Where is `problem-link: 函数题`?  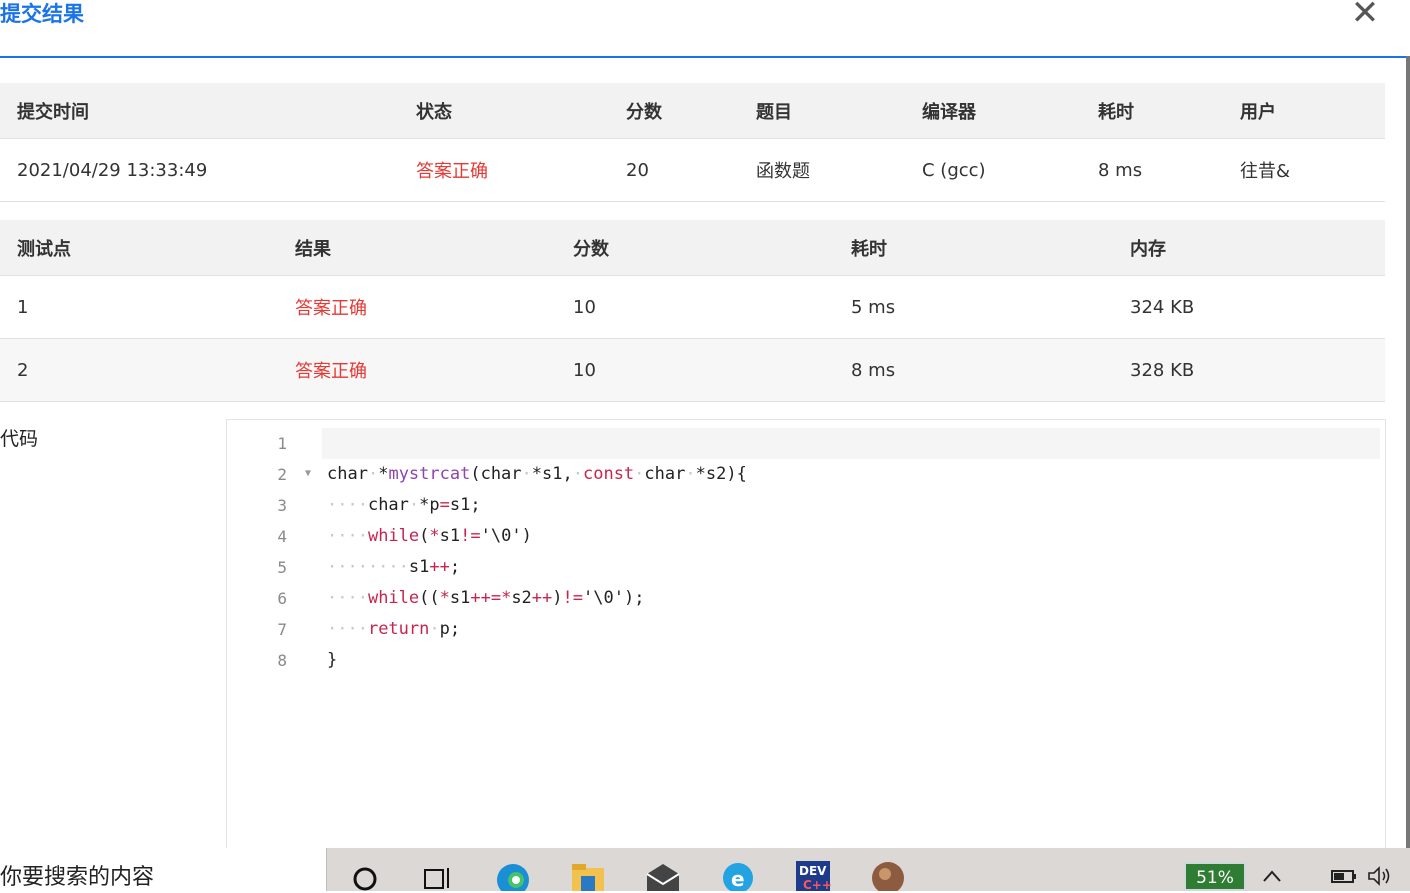 problem-link: 函数题 is located at coordinates (822, 170).